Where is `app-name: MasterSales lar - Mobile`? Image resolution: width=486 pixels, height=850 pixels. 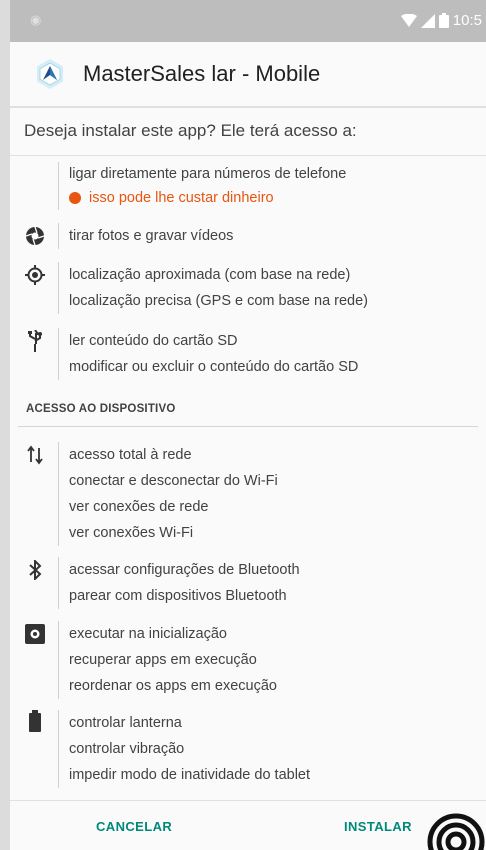
app-name: MasterSales lar - Mobile is located at coordinates (202, 73).